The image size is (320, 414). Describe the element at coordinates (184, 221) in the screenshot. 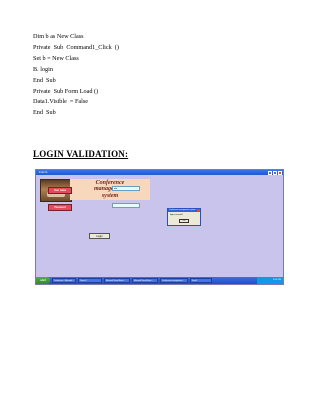

I see `ok-button: OK` at that location.